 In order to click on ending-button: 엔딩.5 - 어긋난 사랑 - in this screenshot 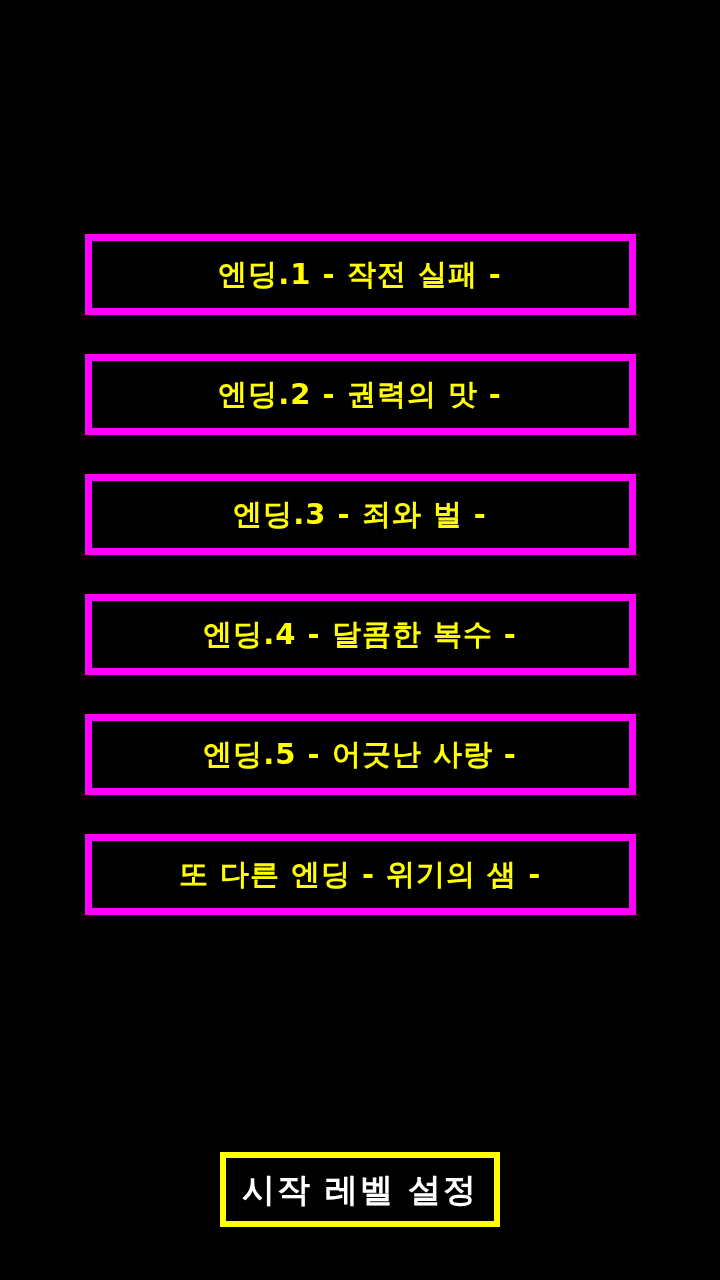, I will do `click(360, 754)`.